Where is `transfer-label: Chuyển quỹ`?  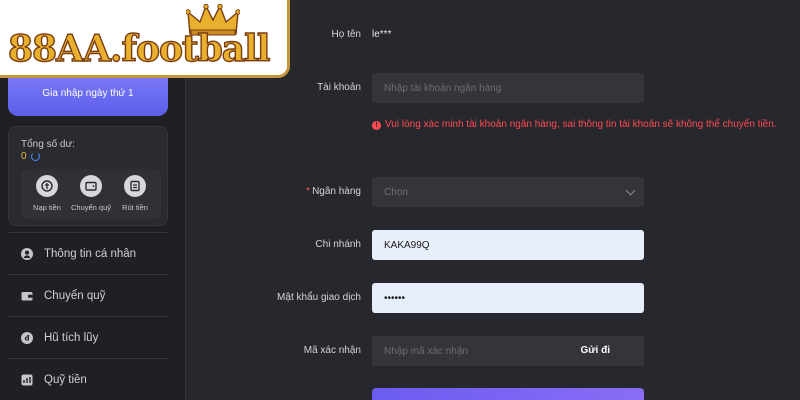 transfer-label: Chuyển quỹ is located at coordinates (91, 207).